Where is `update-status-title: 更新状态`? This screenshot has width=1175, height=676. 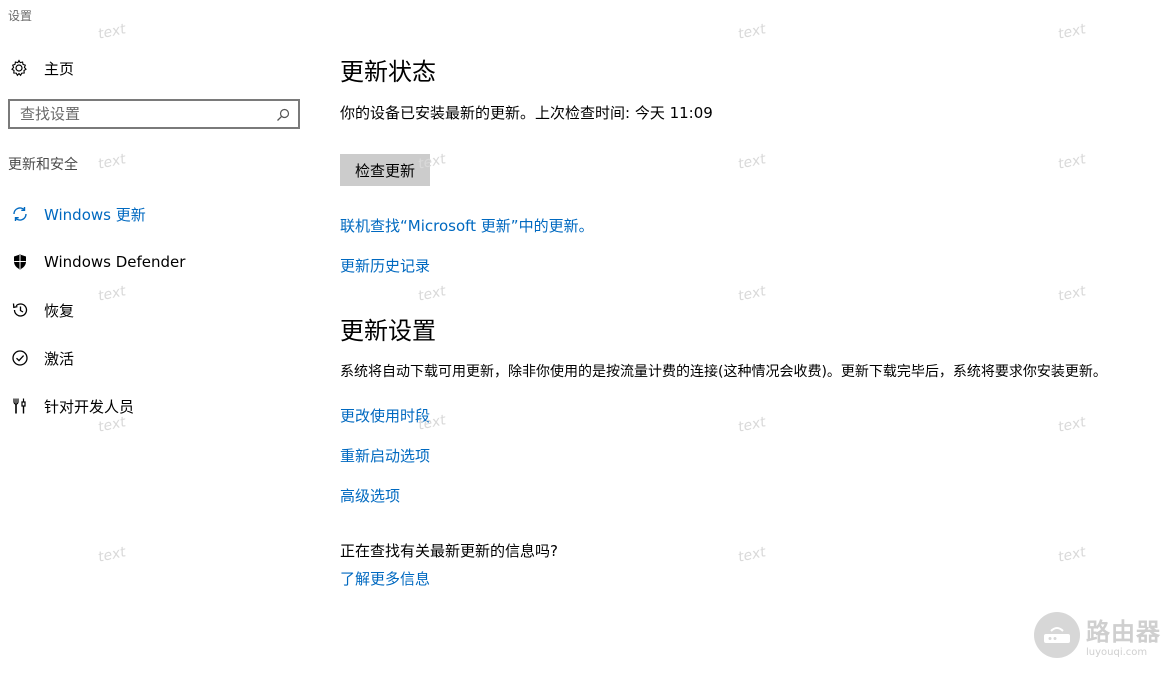 update-status-title: 更新状态 is located at coordinates (388, 72).